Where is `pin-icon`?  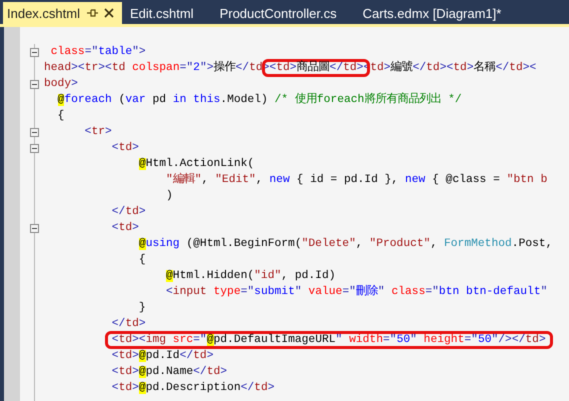
pin-icon is located at coordinates (92, 13).